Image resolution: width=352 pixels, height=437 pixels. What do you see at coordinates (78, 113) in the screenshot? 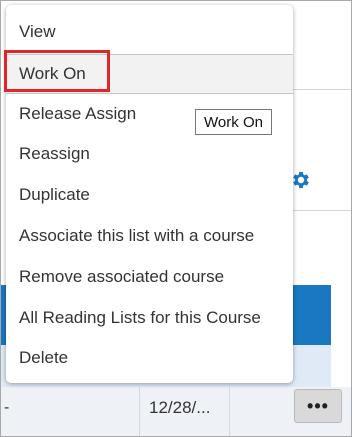
I see `menu-item-label: Release Assign` at bounding box center [78, 113].